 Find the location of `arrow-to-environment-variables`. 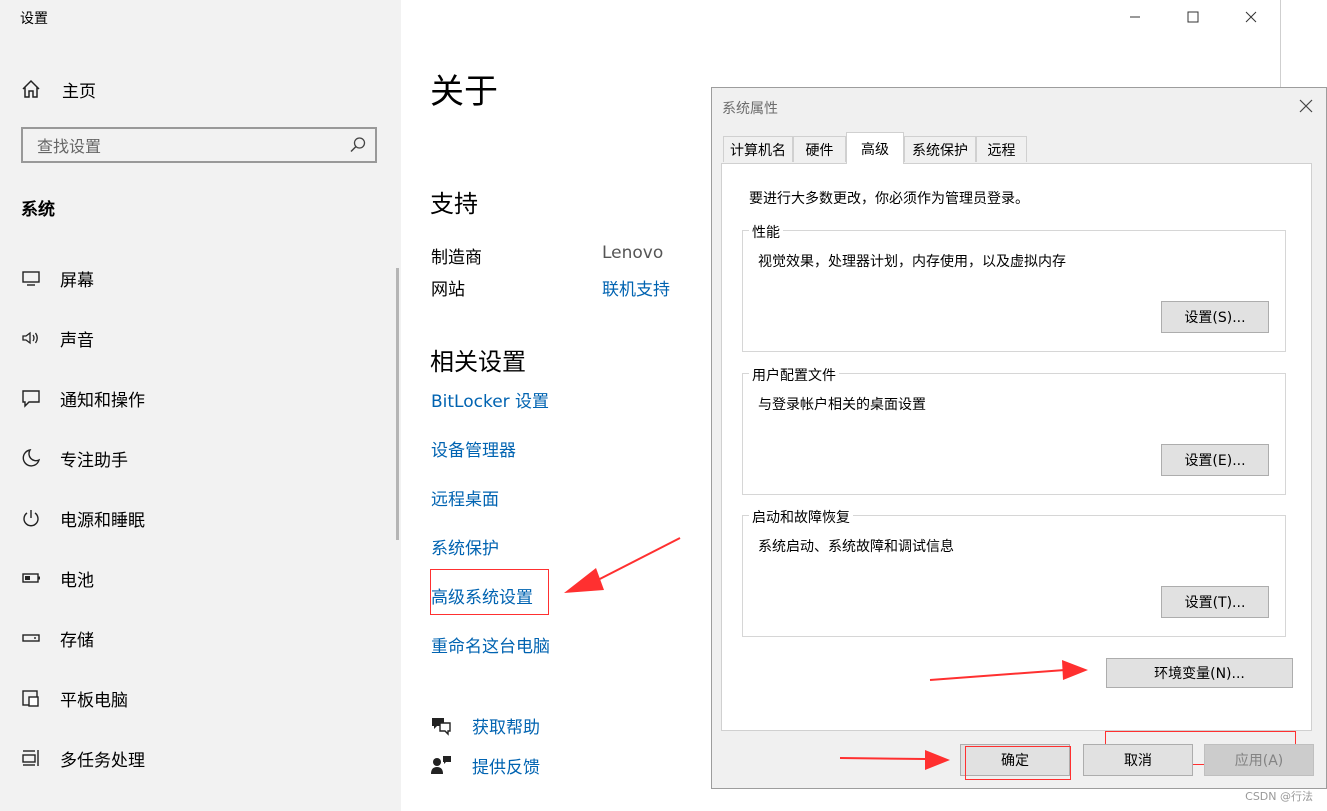

arrow-to-environment-variables is located at coordinates (1008, 670).